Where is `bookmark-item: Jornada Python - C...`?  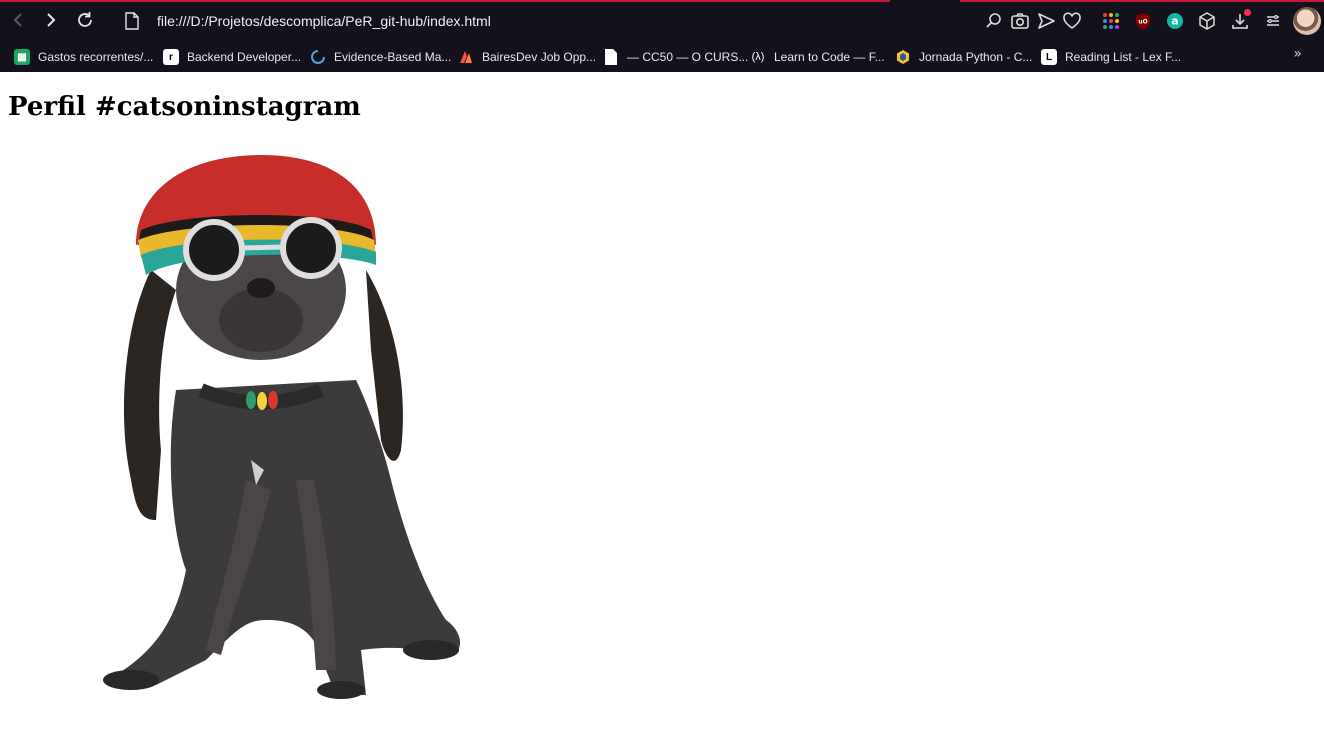
bookmark-item: Jornada Python - C... is located at coordinates (963, 57).